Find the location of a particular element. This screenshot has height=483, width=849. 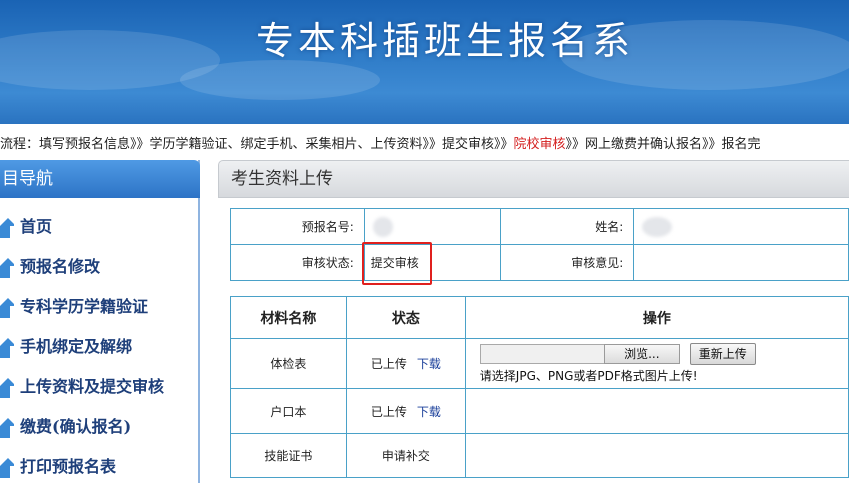

sidebar-item-label: 首页 is located at coordinates (36, 226).